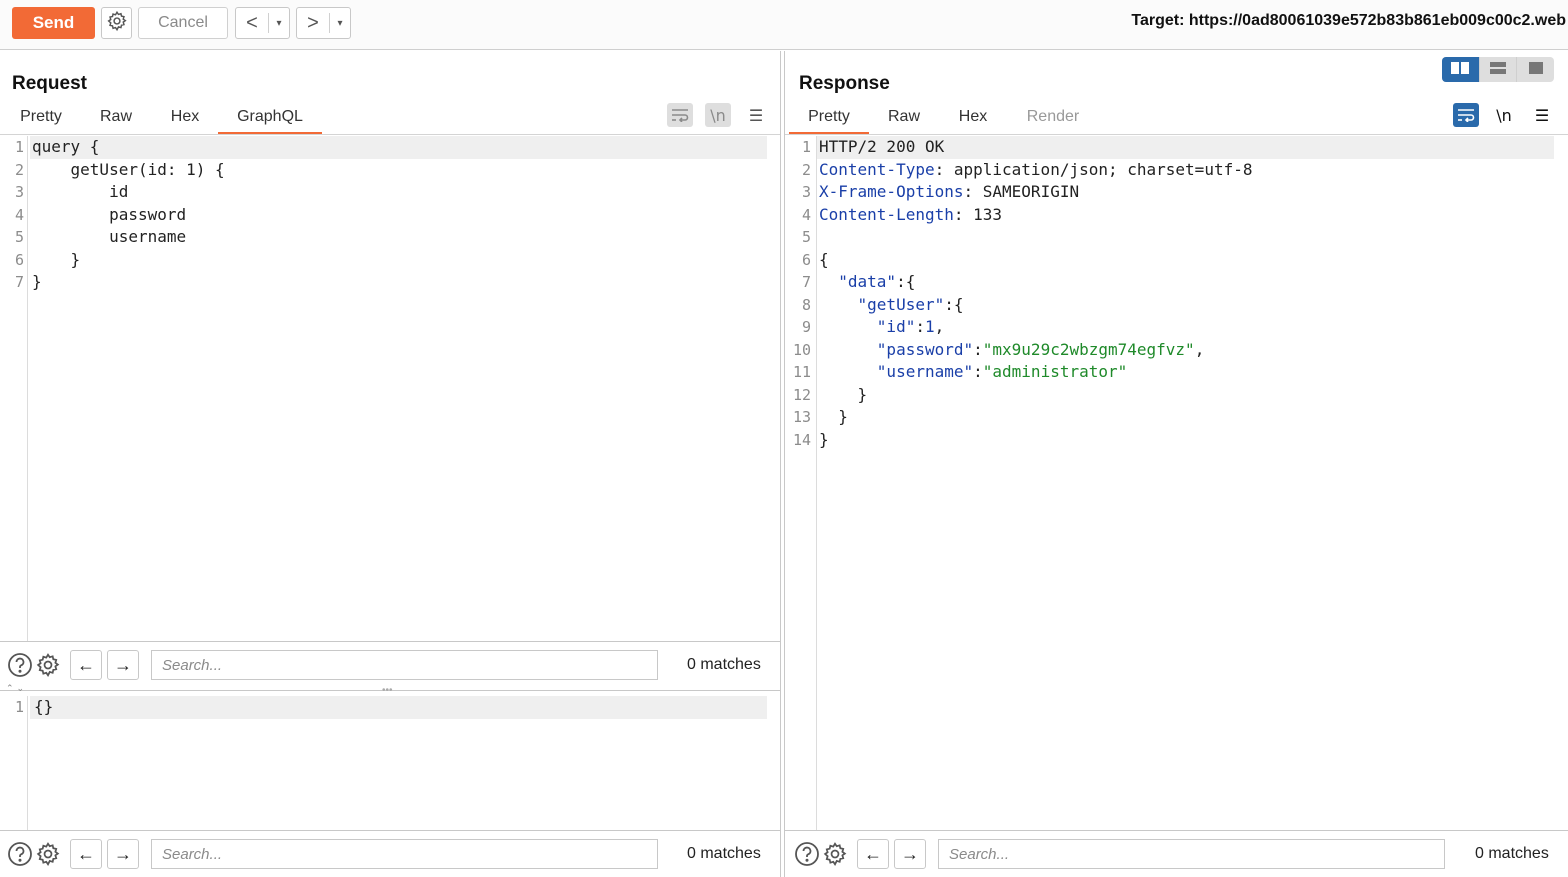 The height and width of the screenshot is (877, 1568). I want to click on code-line: 5, so click(1170, 237).